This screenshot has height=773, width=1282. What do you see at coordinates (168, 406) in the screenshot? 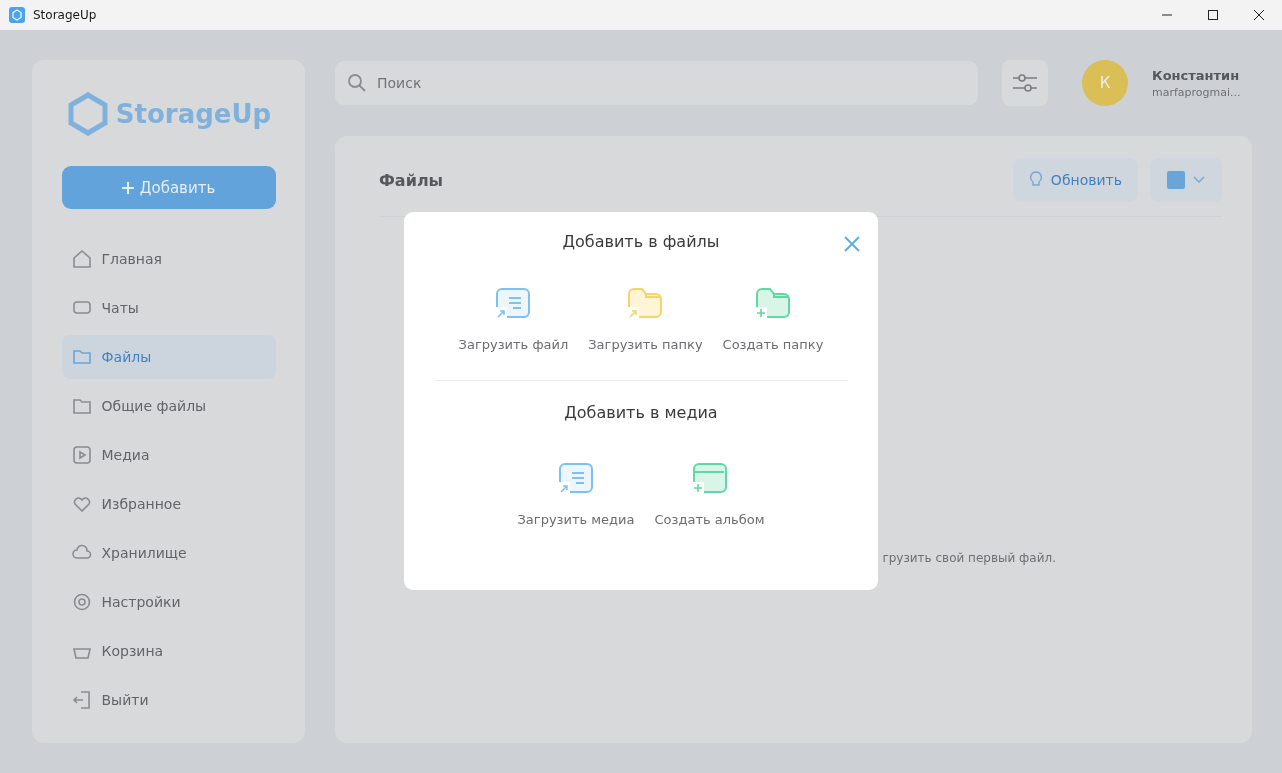
I see `sidebar-item: Общие файлы` at bounding box center [168, 406].